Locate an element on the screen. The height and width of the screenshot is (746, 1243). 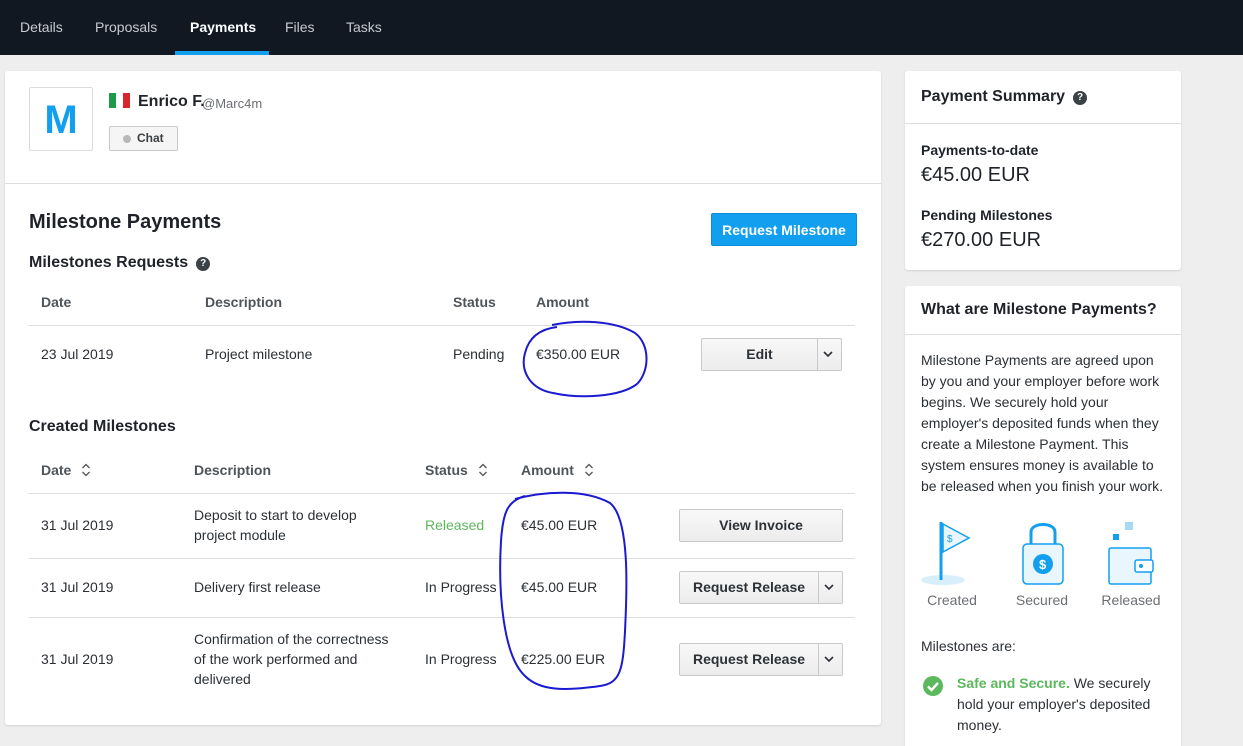
created-row-3-date: 31 Jul 2019 is located at coordinates (77, 659).